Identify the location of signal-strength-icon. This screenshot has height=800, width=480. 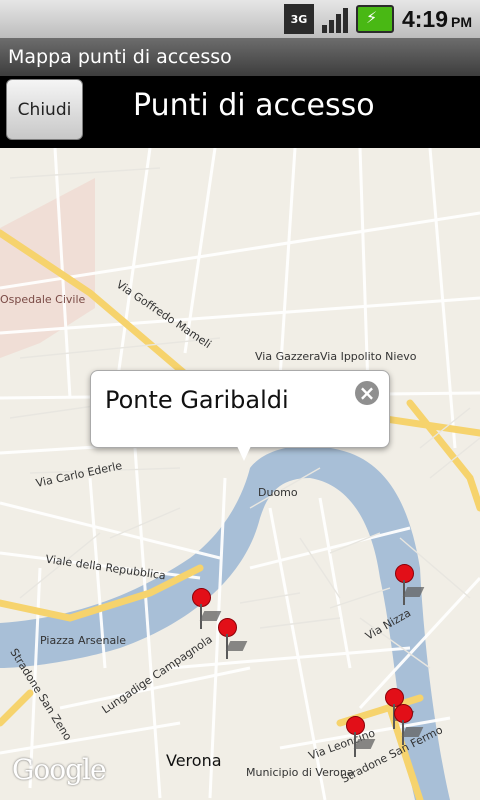
(334, 19).